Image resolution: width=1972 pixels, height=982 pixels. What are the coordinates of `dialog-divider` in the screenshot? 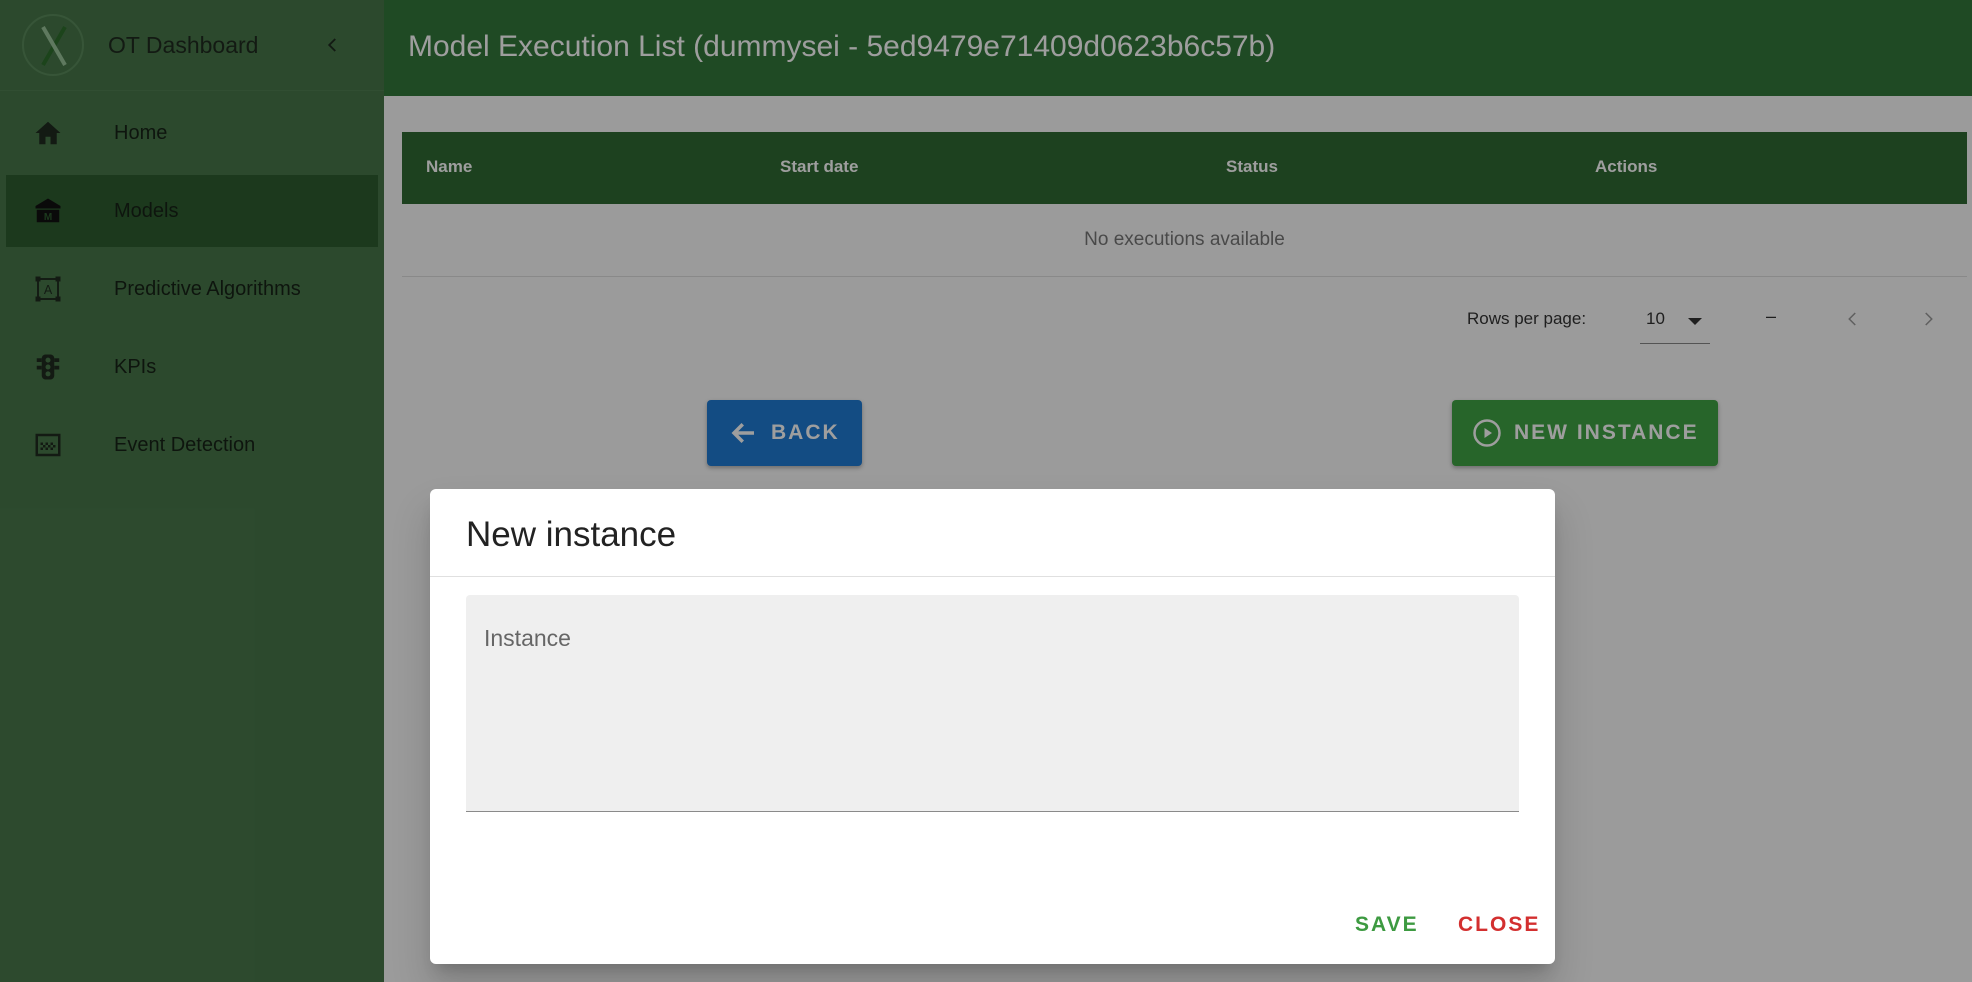 It's located at (992, 576).